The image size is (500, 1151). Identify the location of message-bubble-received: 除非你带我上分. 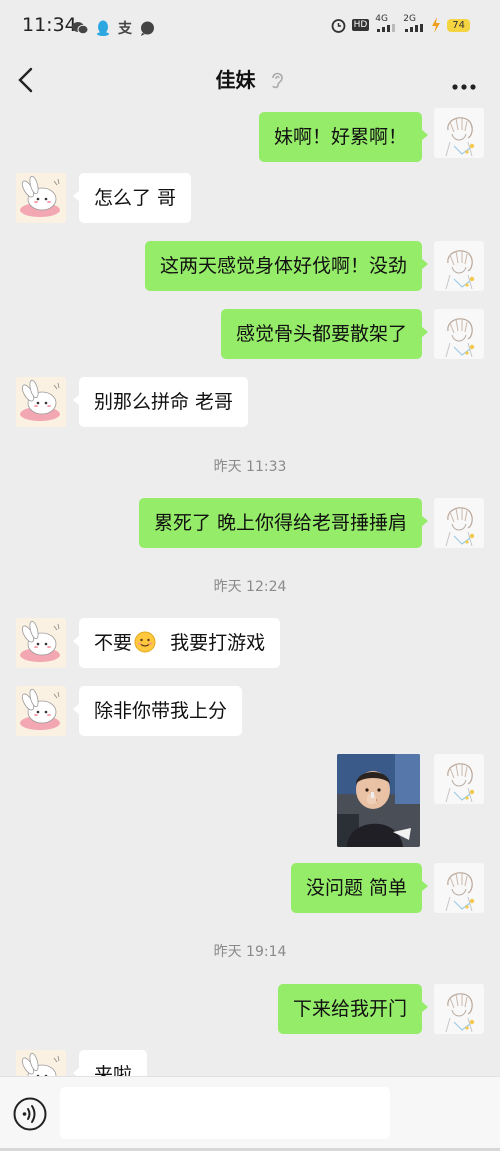
(157, 711).